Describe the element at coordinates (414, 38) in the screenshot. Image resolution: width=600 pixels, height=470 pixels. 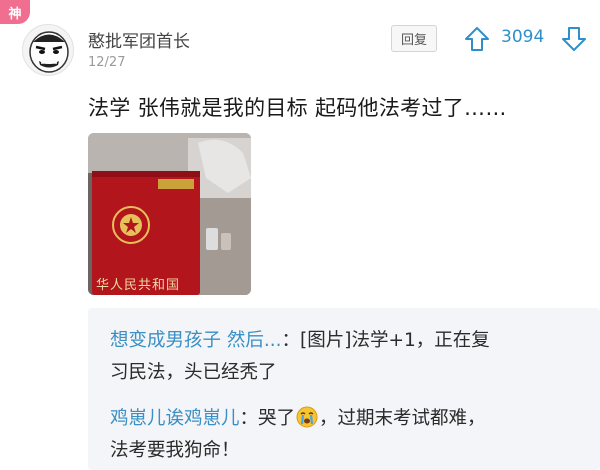
I see `reply-button: 回复` at that location.